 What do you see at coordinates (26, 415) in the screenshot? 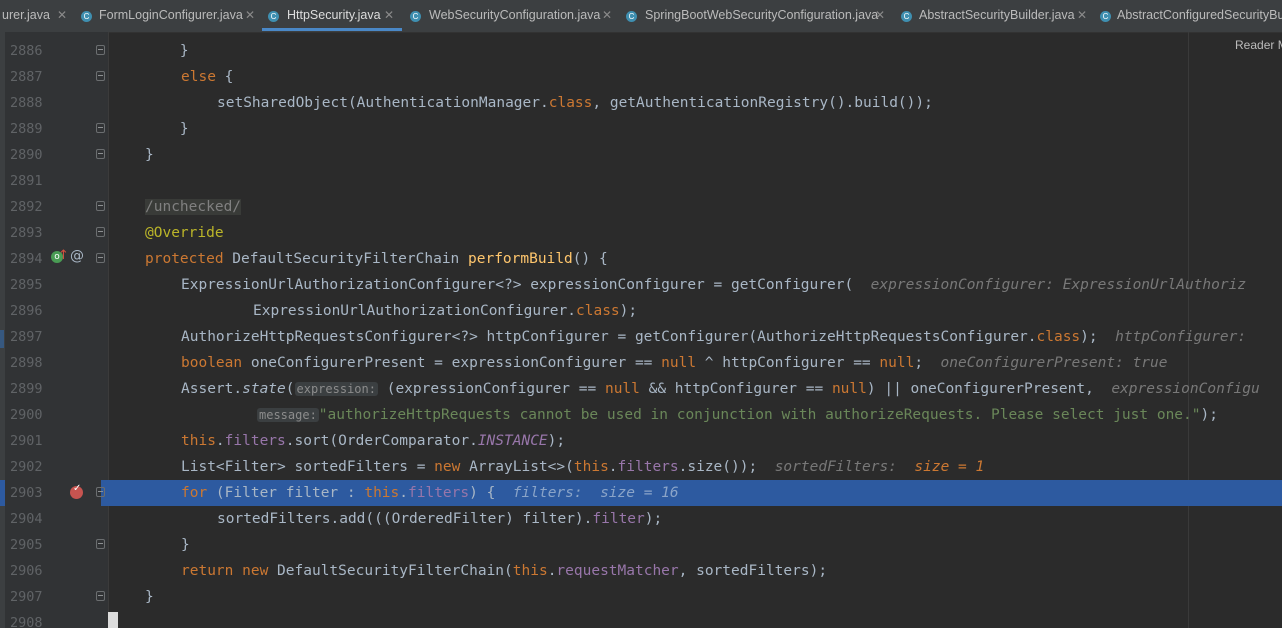
I see `line-number: 2900` at bounding box center [26, 415].